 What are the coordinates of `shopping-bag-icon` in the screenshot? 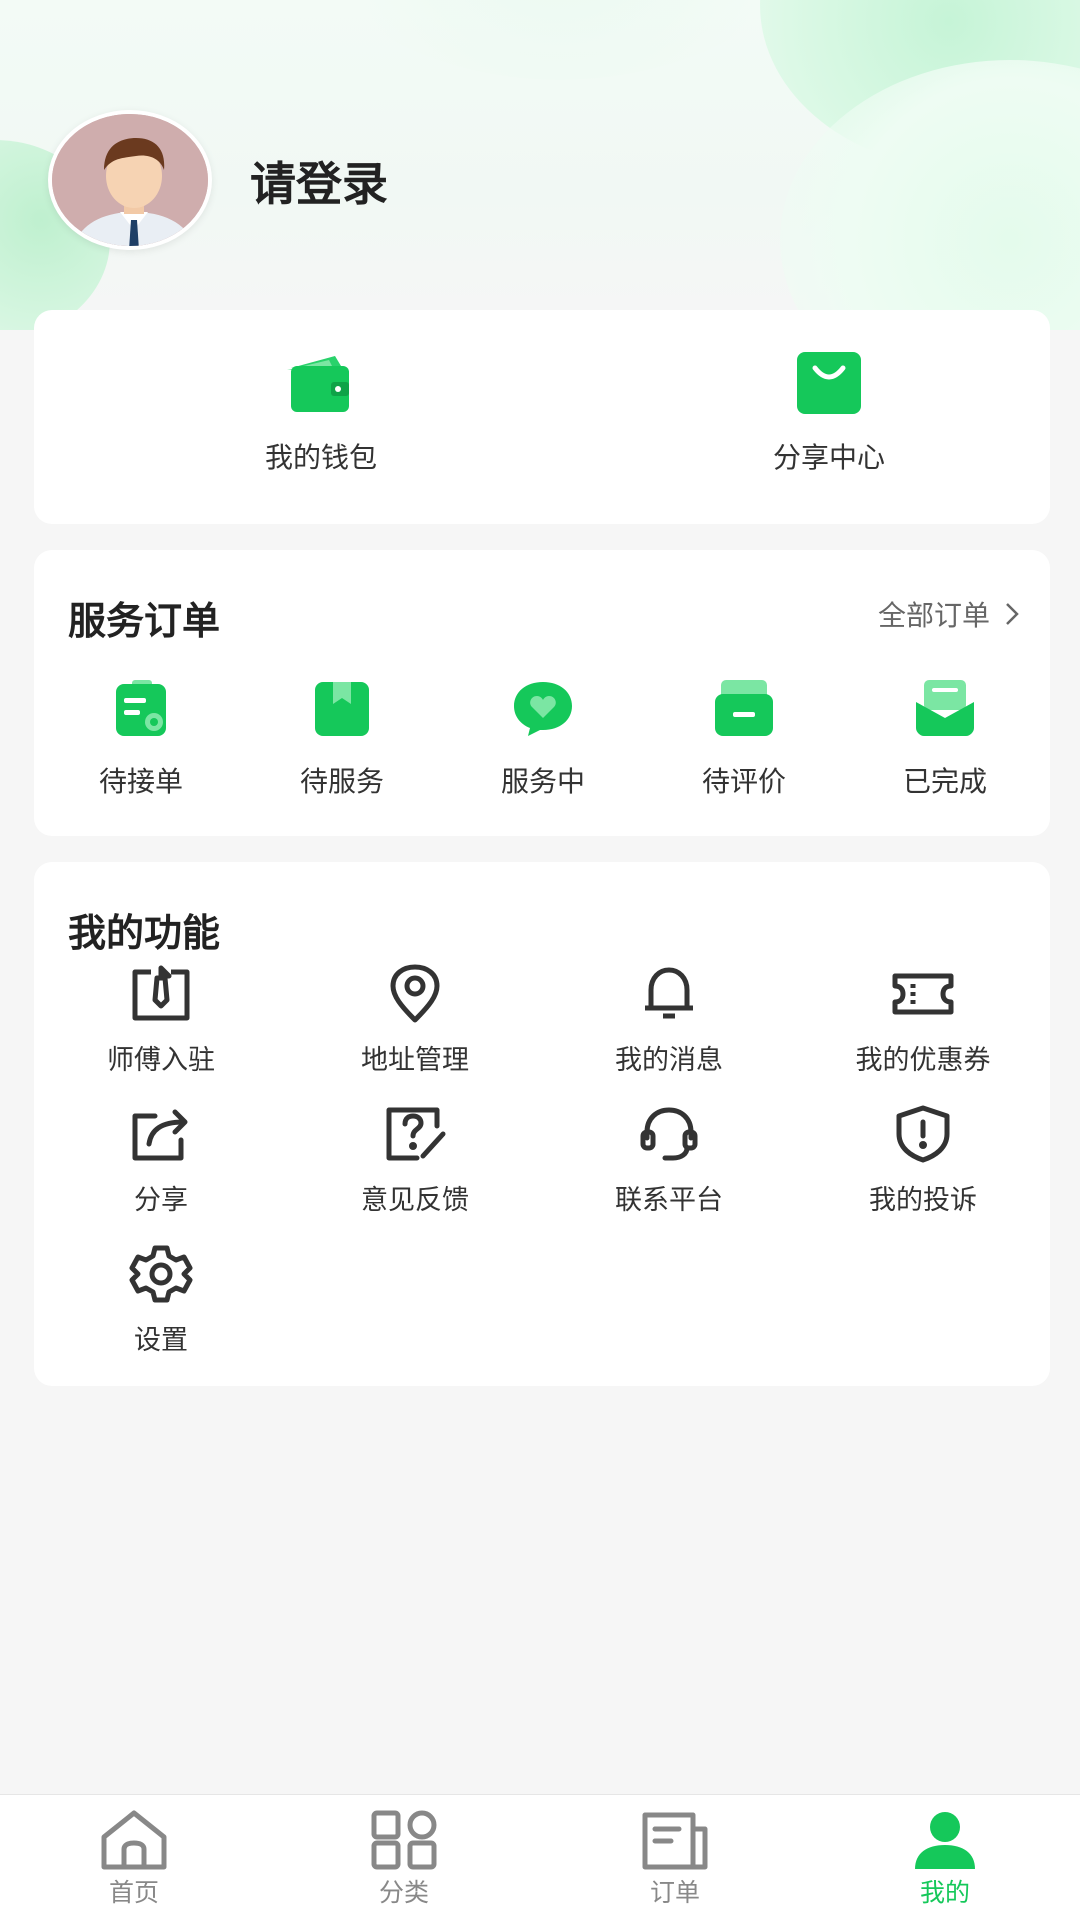 It's located at (829, 383).